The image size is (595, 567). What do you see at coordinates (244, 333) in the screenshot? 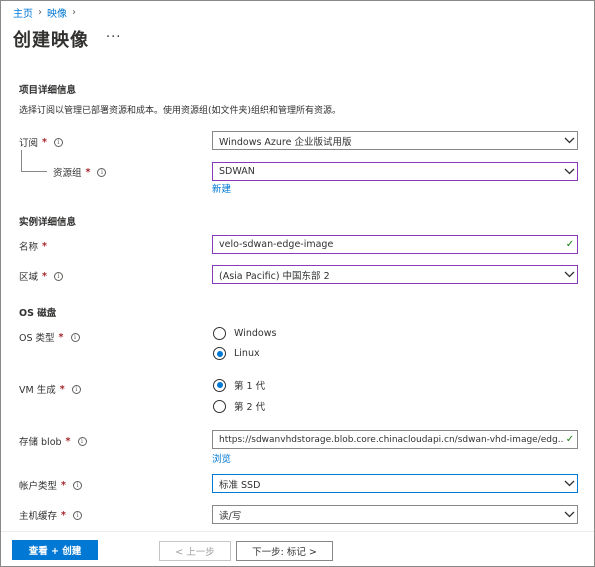
I see `os-type-windows-radio: Windows` at bounding box center [244, 333].